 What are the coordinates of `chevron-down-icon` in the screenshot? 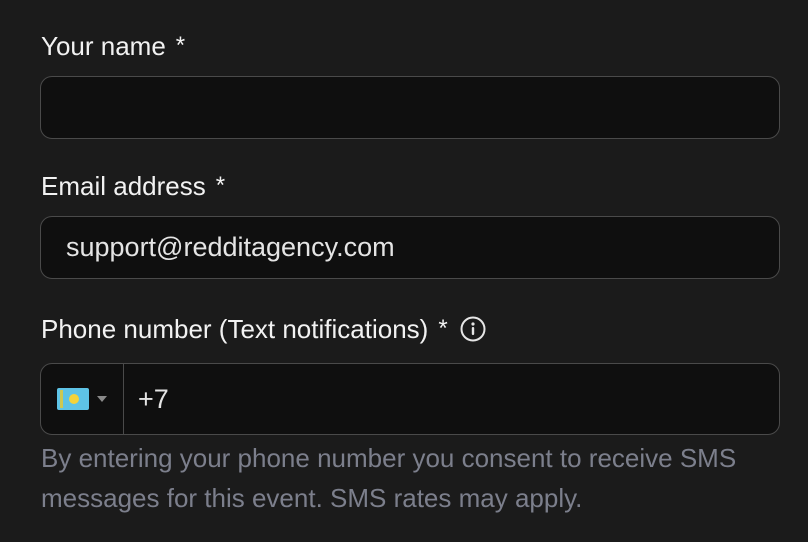 It's located at (102, 399).